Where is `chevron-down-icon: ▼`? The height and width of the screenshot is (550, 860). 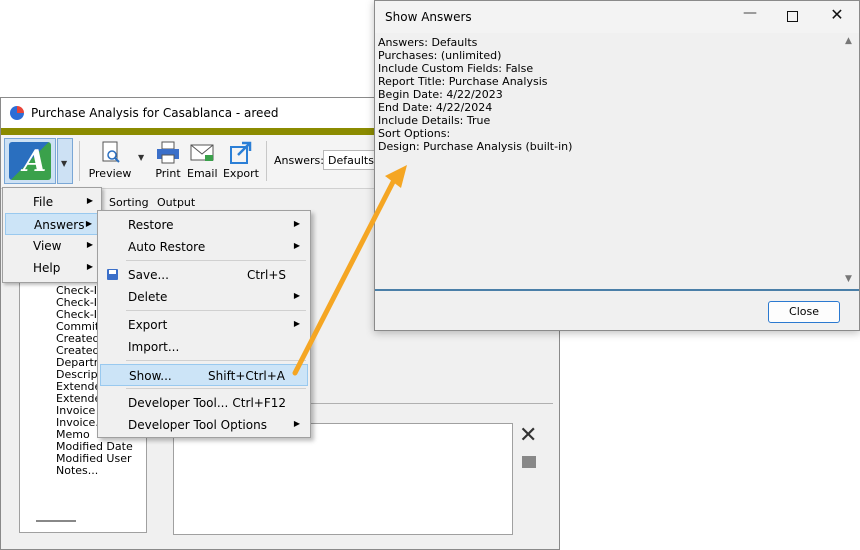 chevron-down-icon: ▼ is located at coordinates (64, 163).